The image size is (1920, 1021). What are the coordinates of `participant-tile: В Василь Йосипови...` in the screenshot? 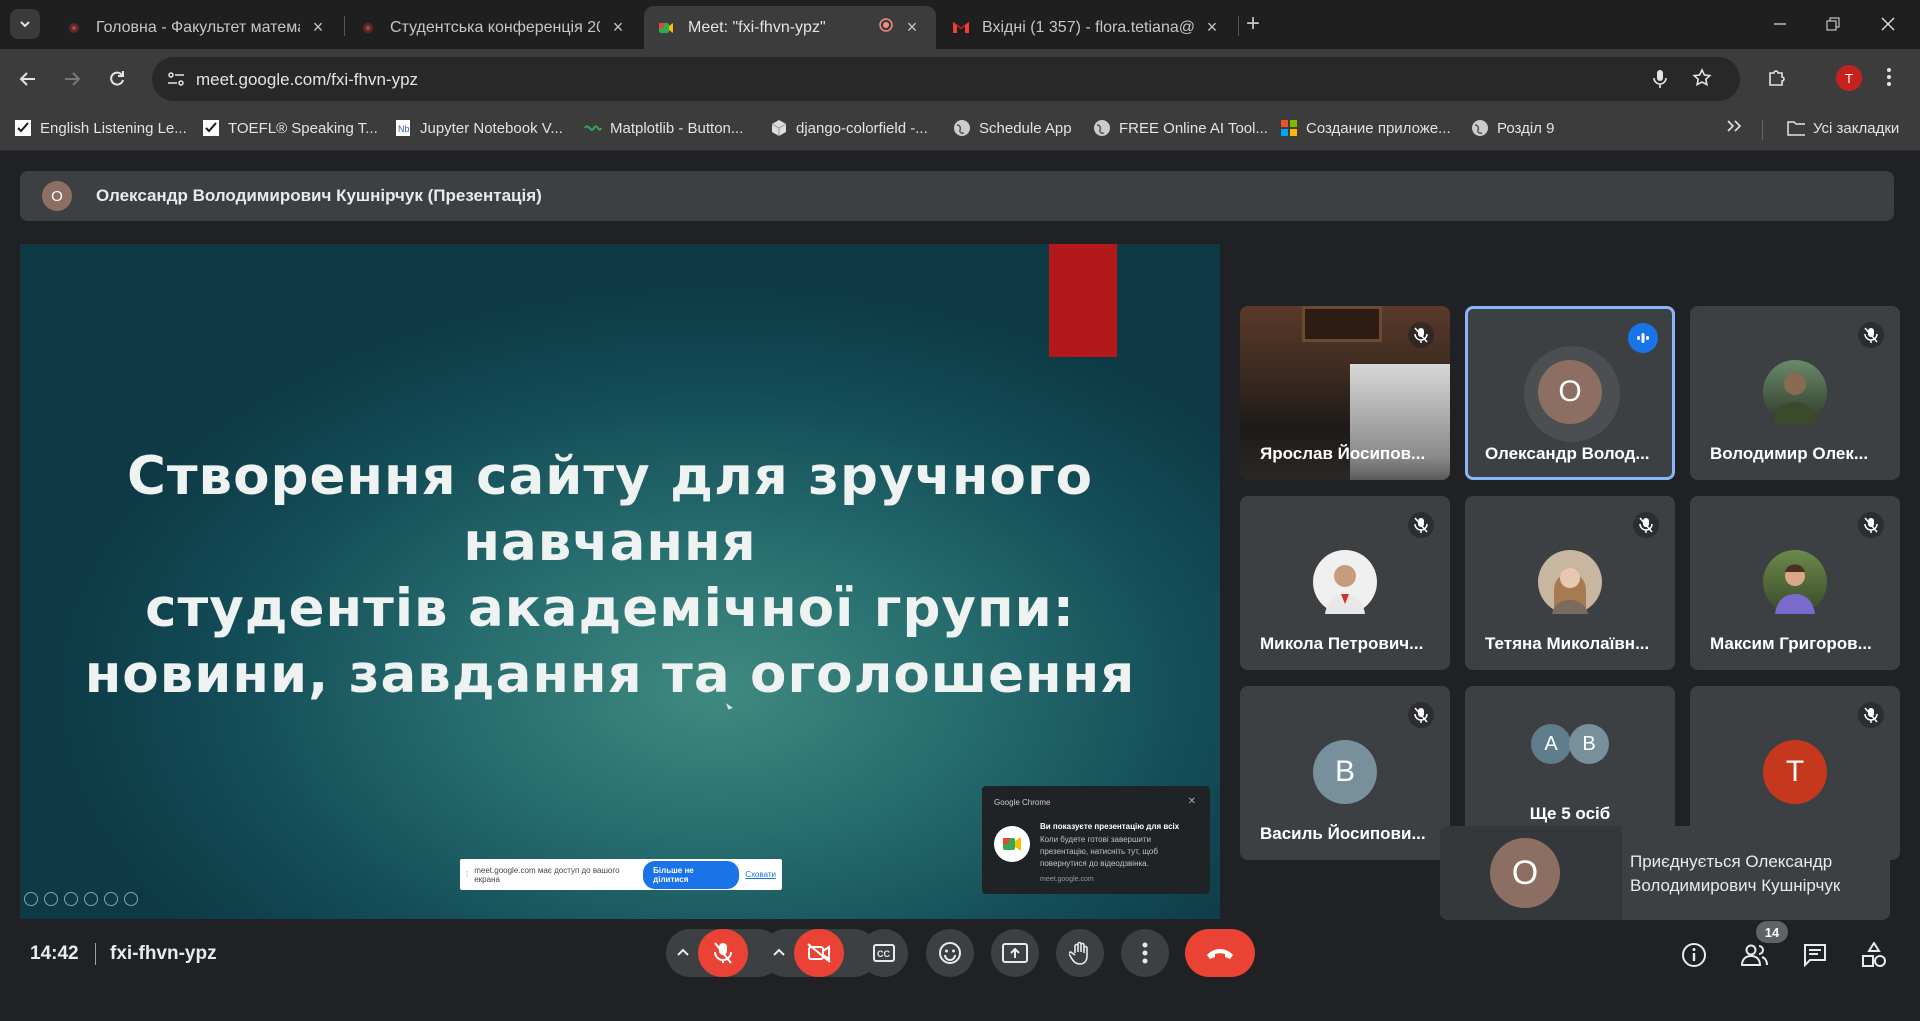 It's located at (1345, 773).